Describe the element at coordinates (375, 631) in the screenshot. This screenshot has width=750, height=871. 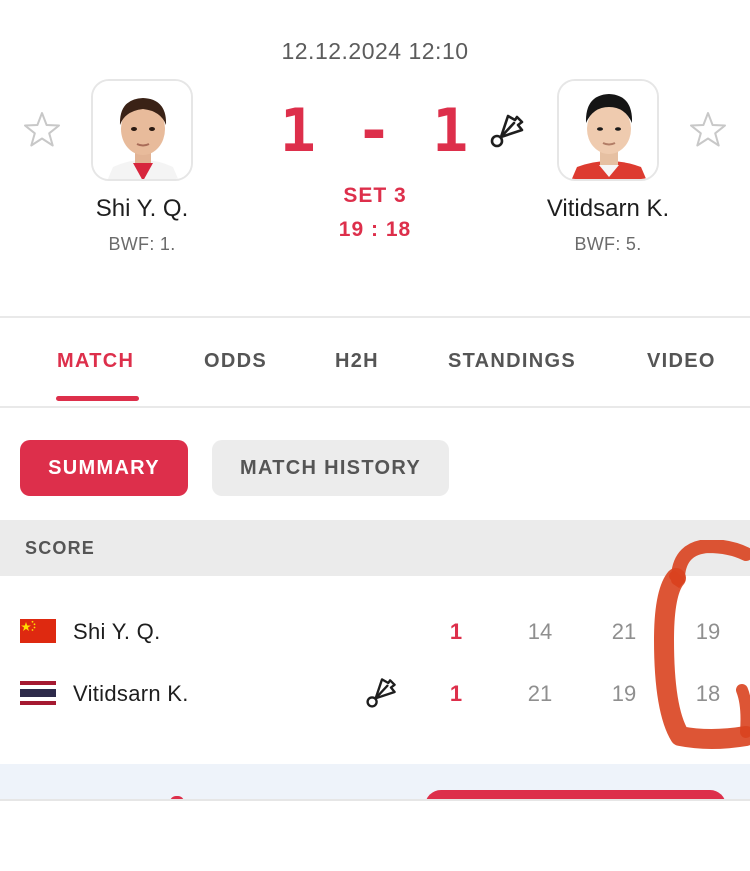
I see `score-row-home: Shi Y. Q. 1 14 21 19` at that location.